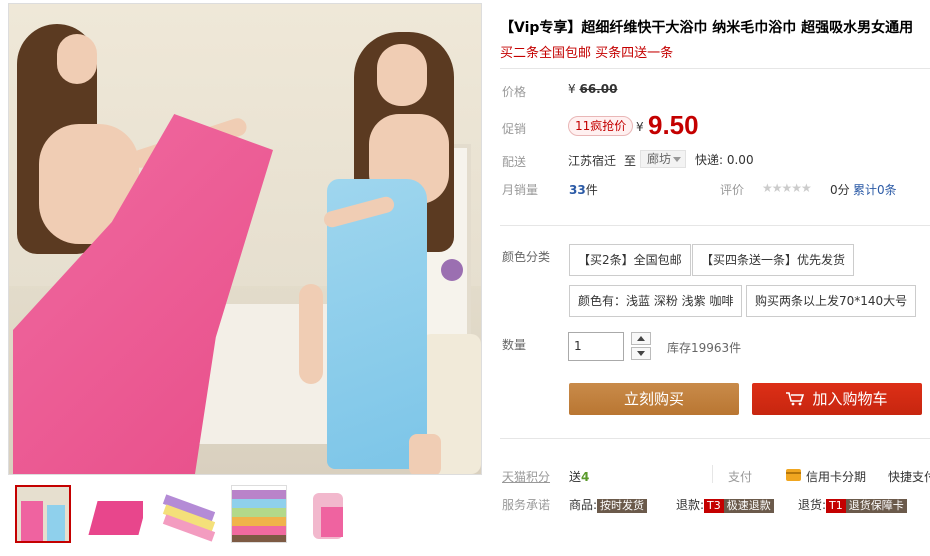 Image resolution: width=930 pixels, height=556 pixels. I want to click on thumbnail-strip, so click(205, 515).